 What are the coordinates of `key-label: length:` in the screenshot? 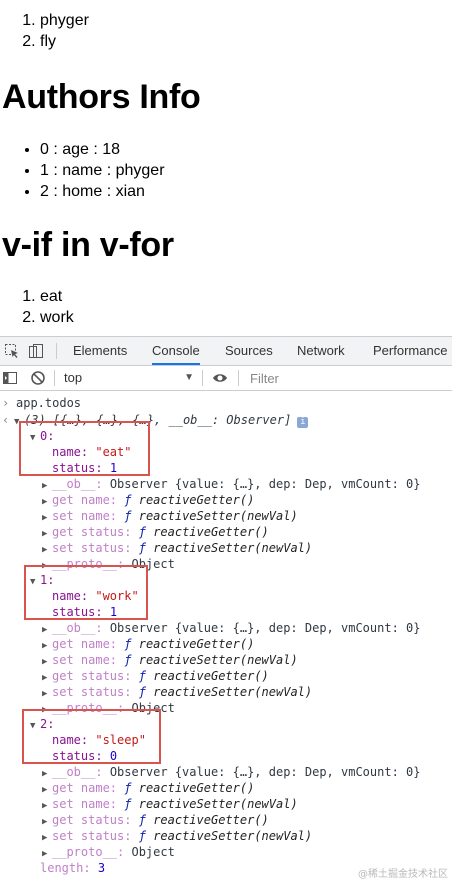 It's located at (65, 868).